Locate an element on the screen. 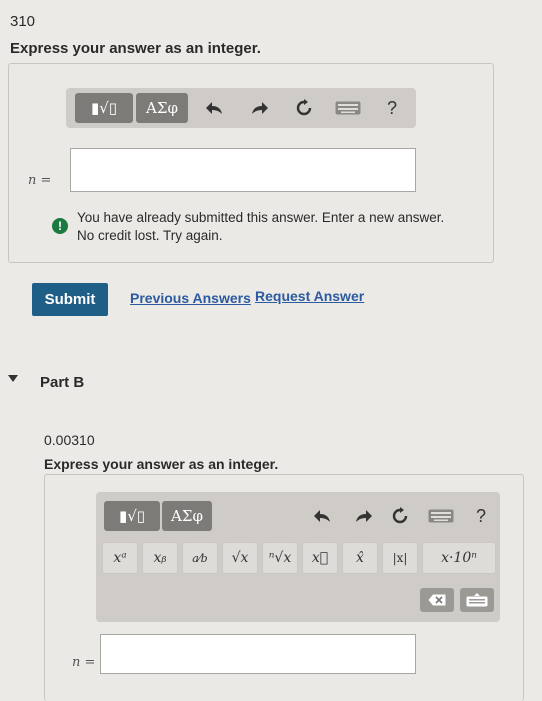 This screenshot has height=701, width=542. redo-icon is located at coordinates (260, 108).